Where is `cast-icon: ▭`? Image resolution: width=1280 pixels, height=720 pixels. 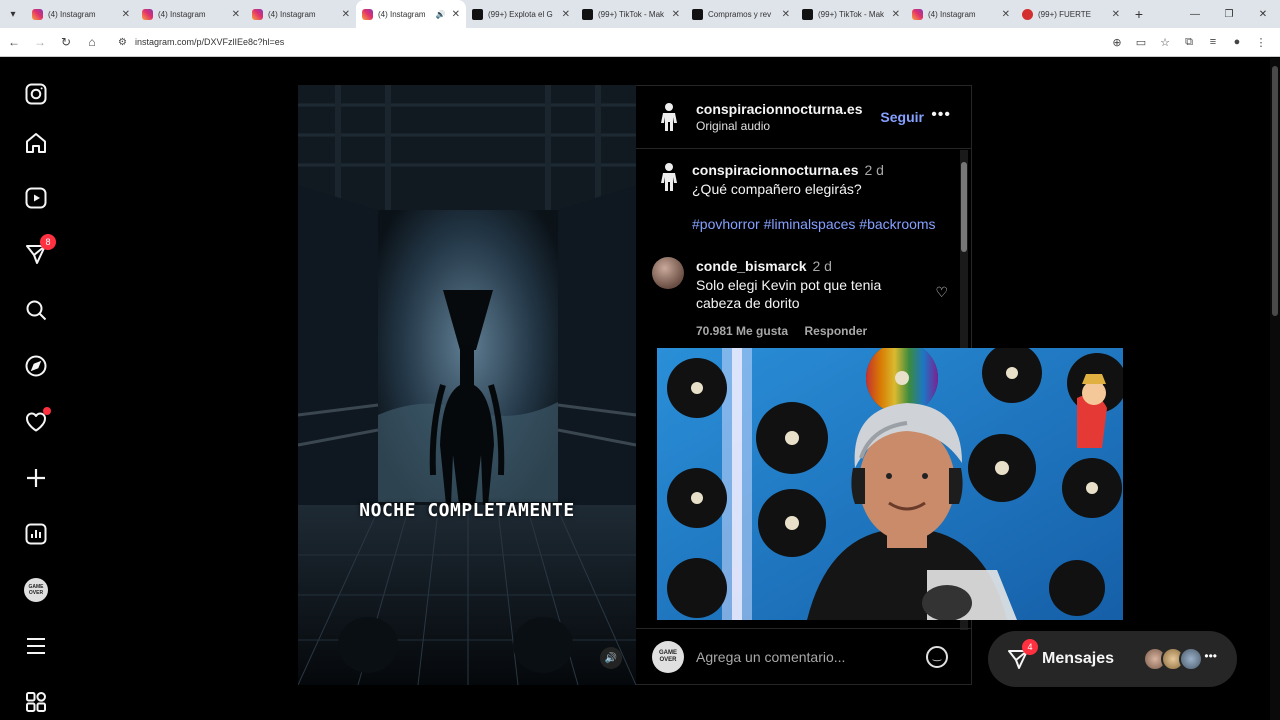 cast-icon: ▭ is located at coordinates (1141, 42).